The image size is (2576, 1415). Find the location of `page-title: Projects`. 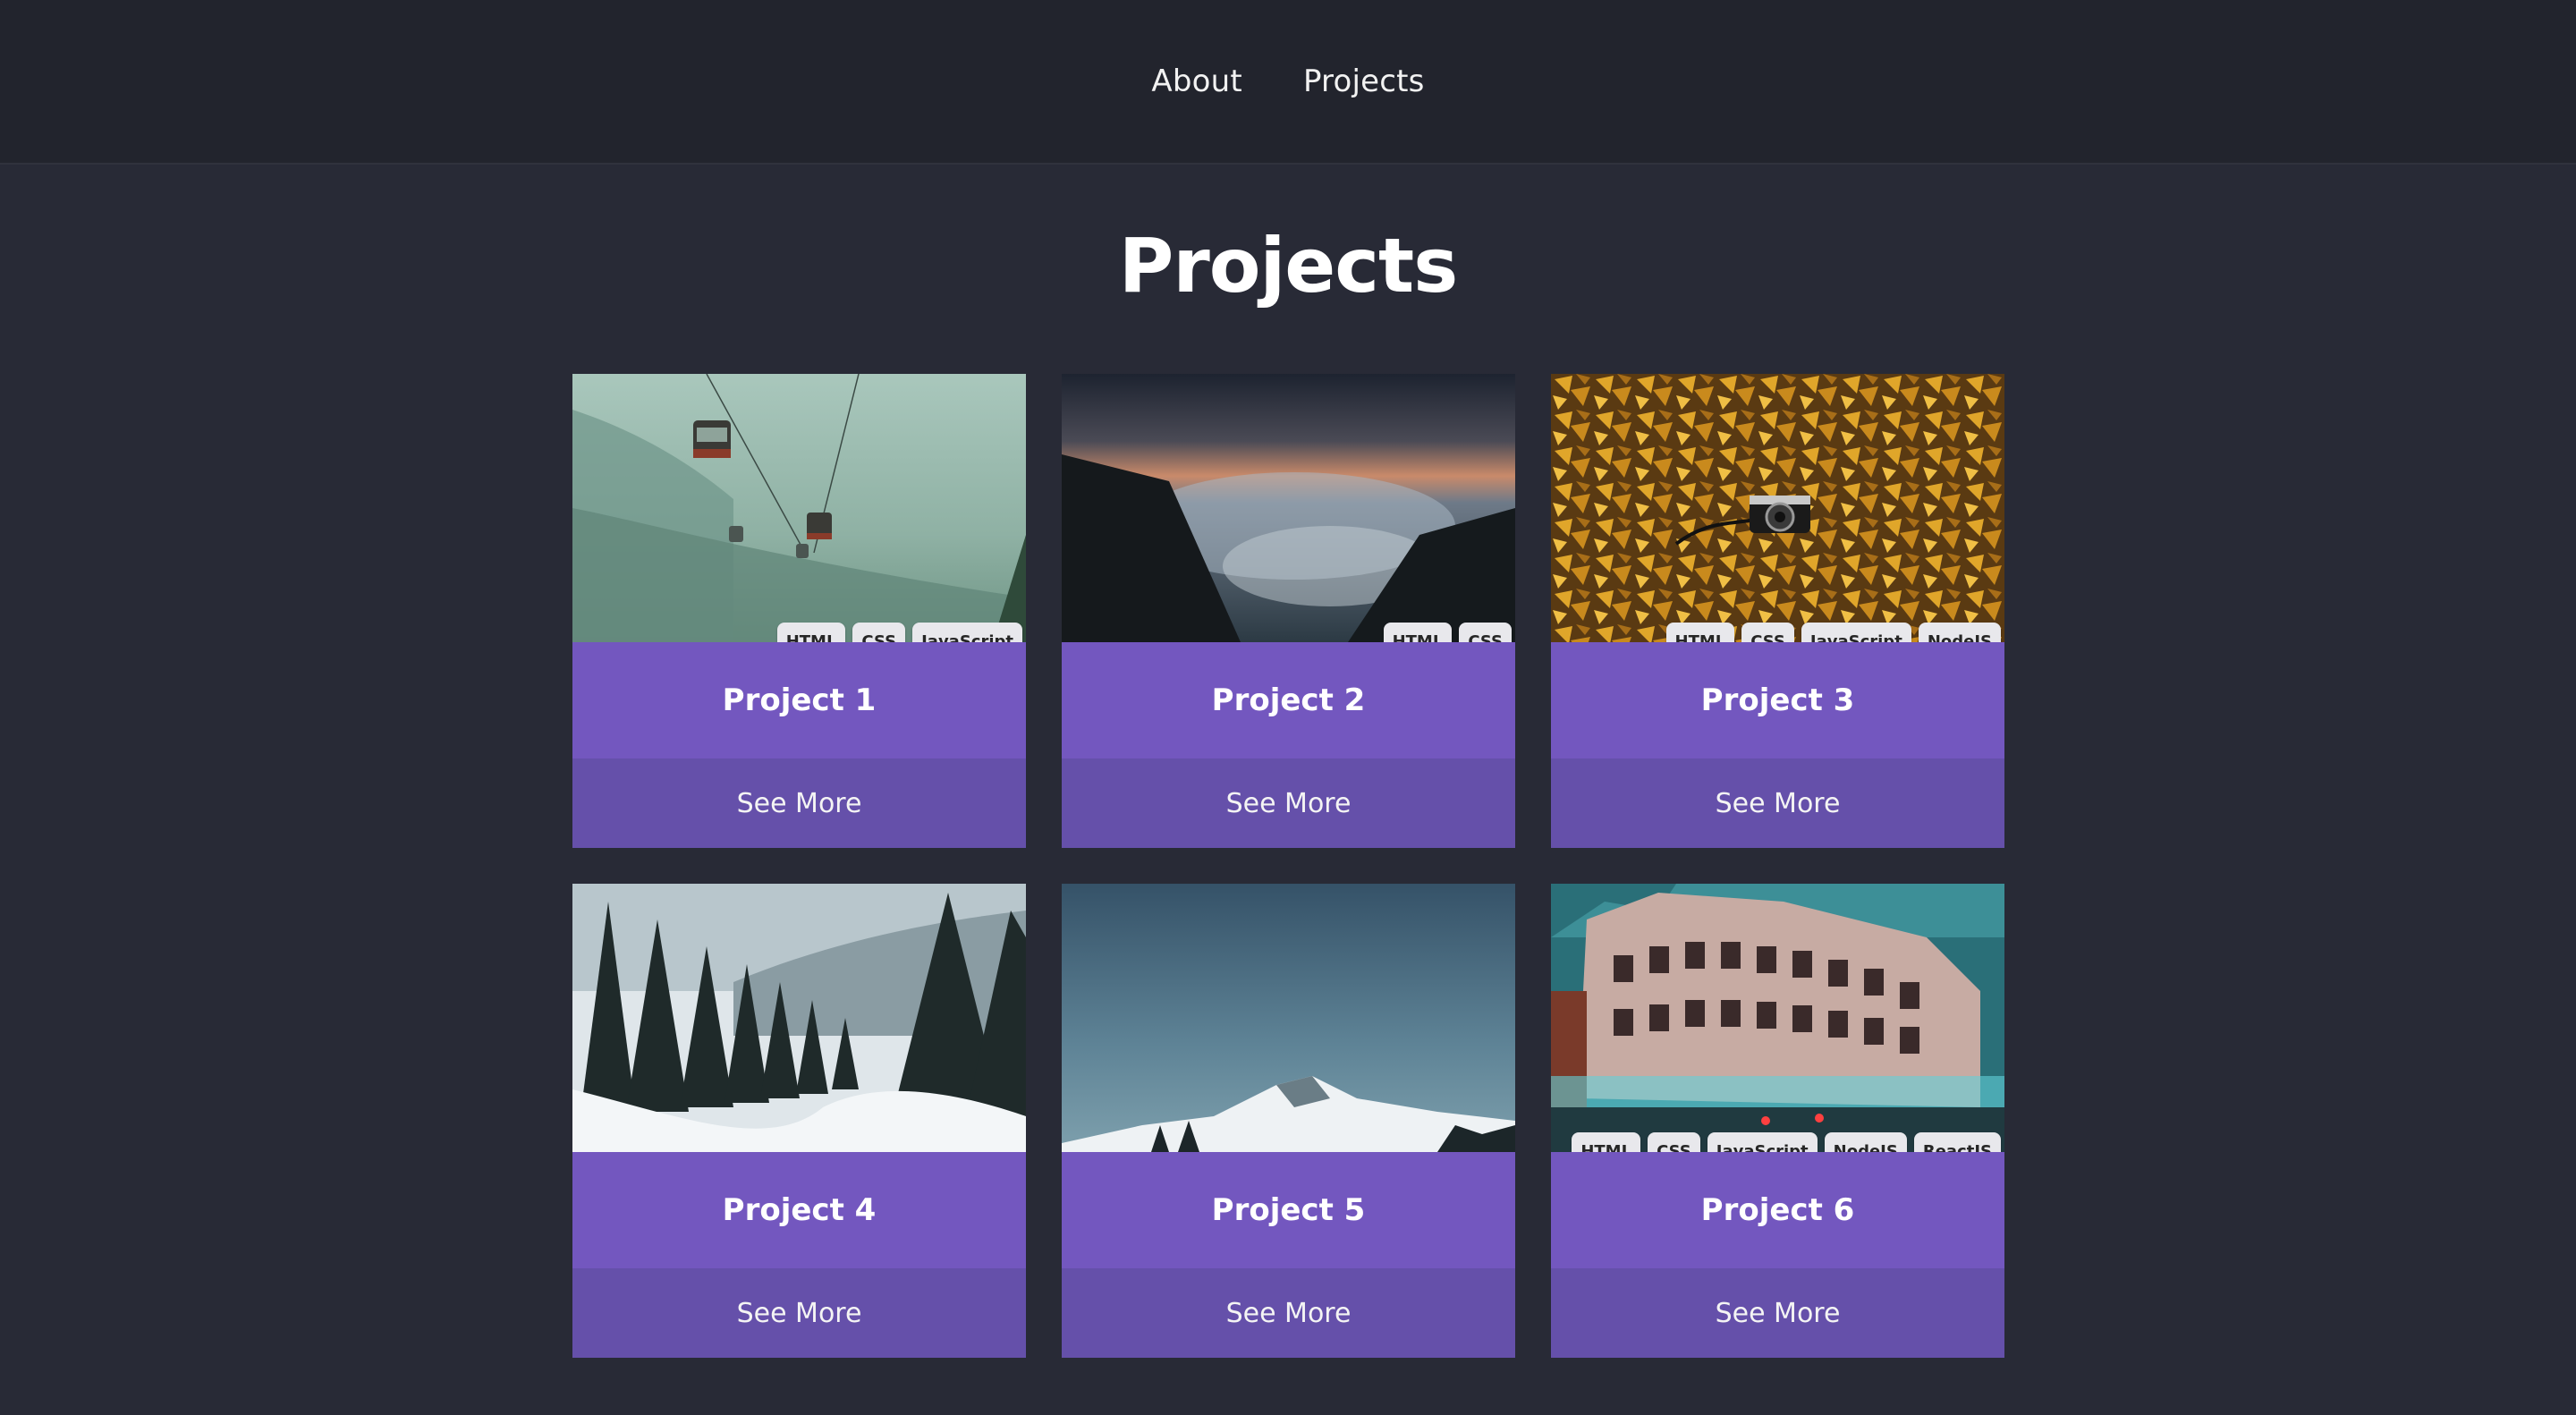

page-title: Projects is located at coordinates (1288, 266).